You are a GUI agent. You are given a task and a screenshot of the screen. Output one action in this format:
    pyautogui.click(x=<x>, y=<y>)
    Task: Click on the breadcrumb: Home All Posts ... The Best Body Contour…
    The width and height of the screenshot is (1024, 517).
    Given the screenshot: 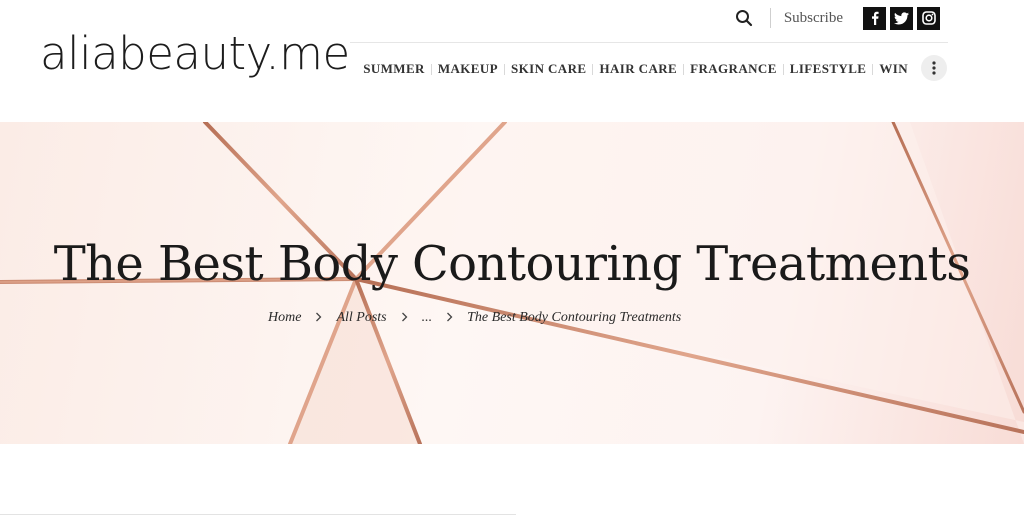 What is the action you would take?
    pyautogui.click(x=474, y=318)
    